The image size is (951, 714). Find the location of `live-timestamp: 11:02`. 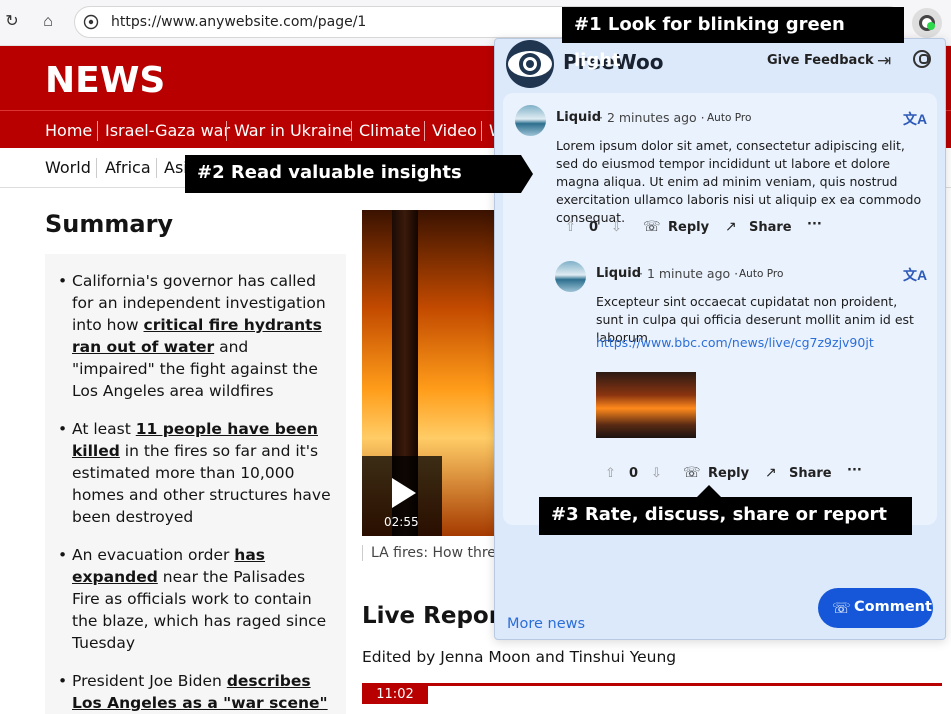

live-timestamp: 11:02 is located at coordinates (395, 695).